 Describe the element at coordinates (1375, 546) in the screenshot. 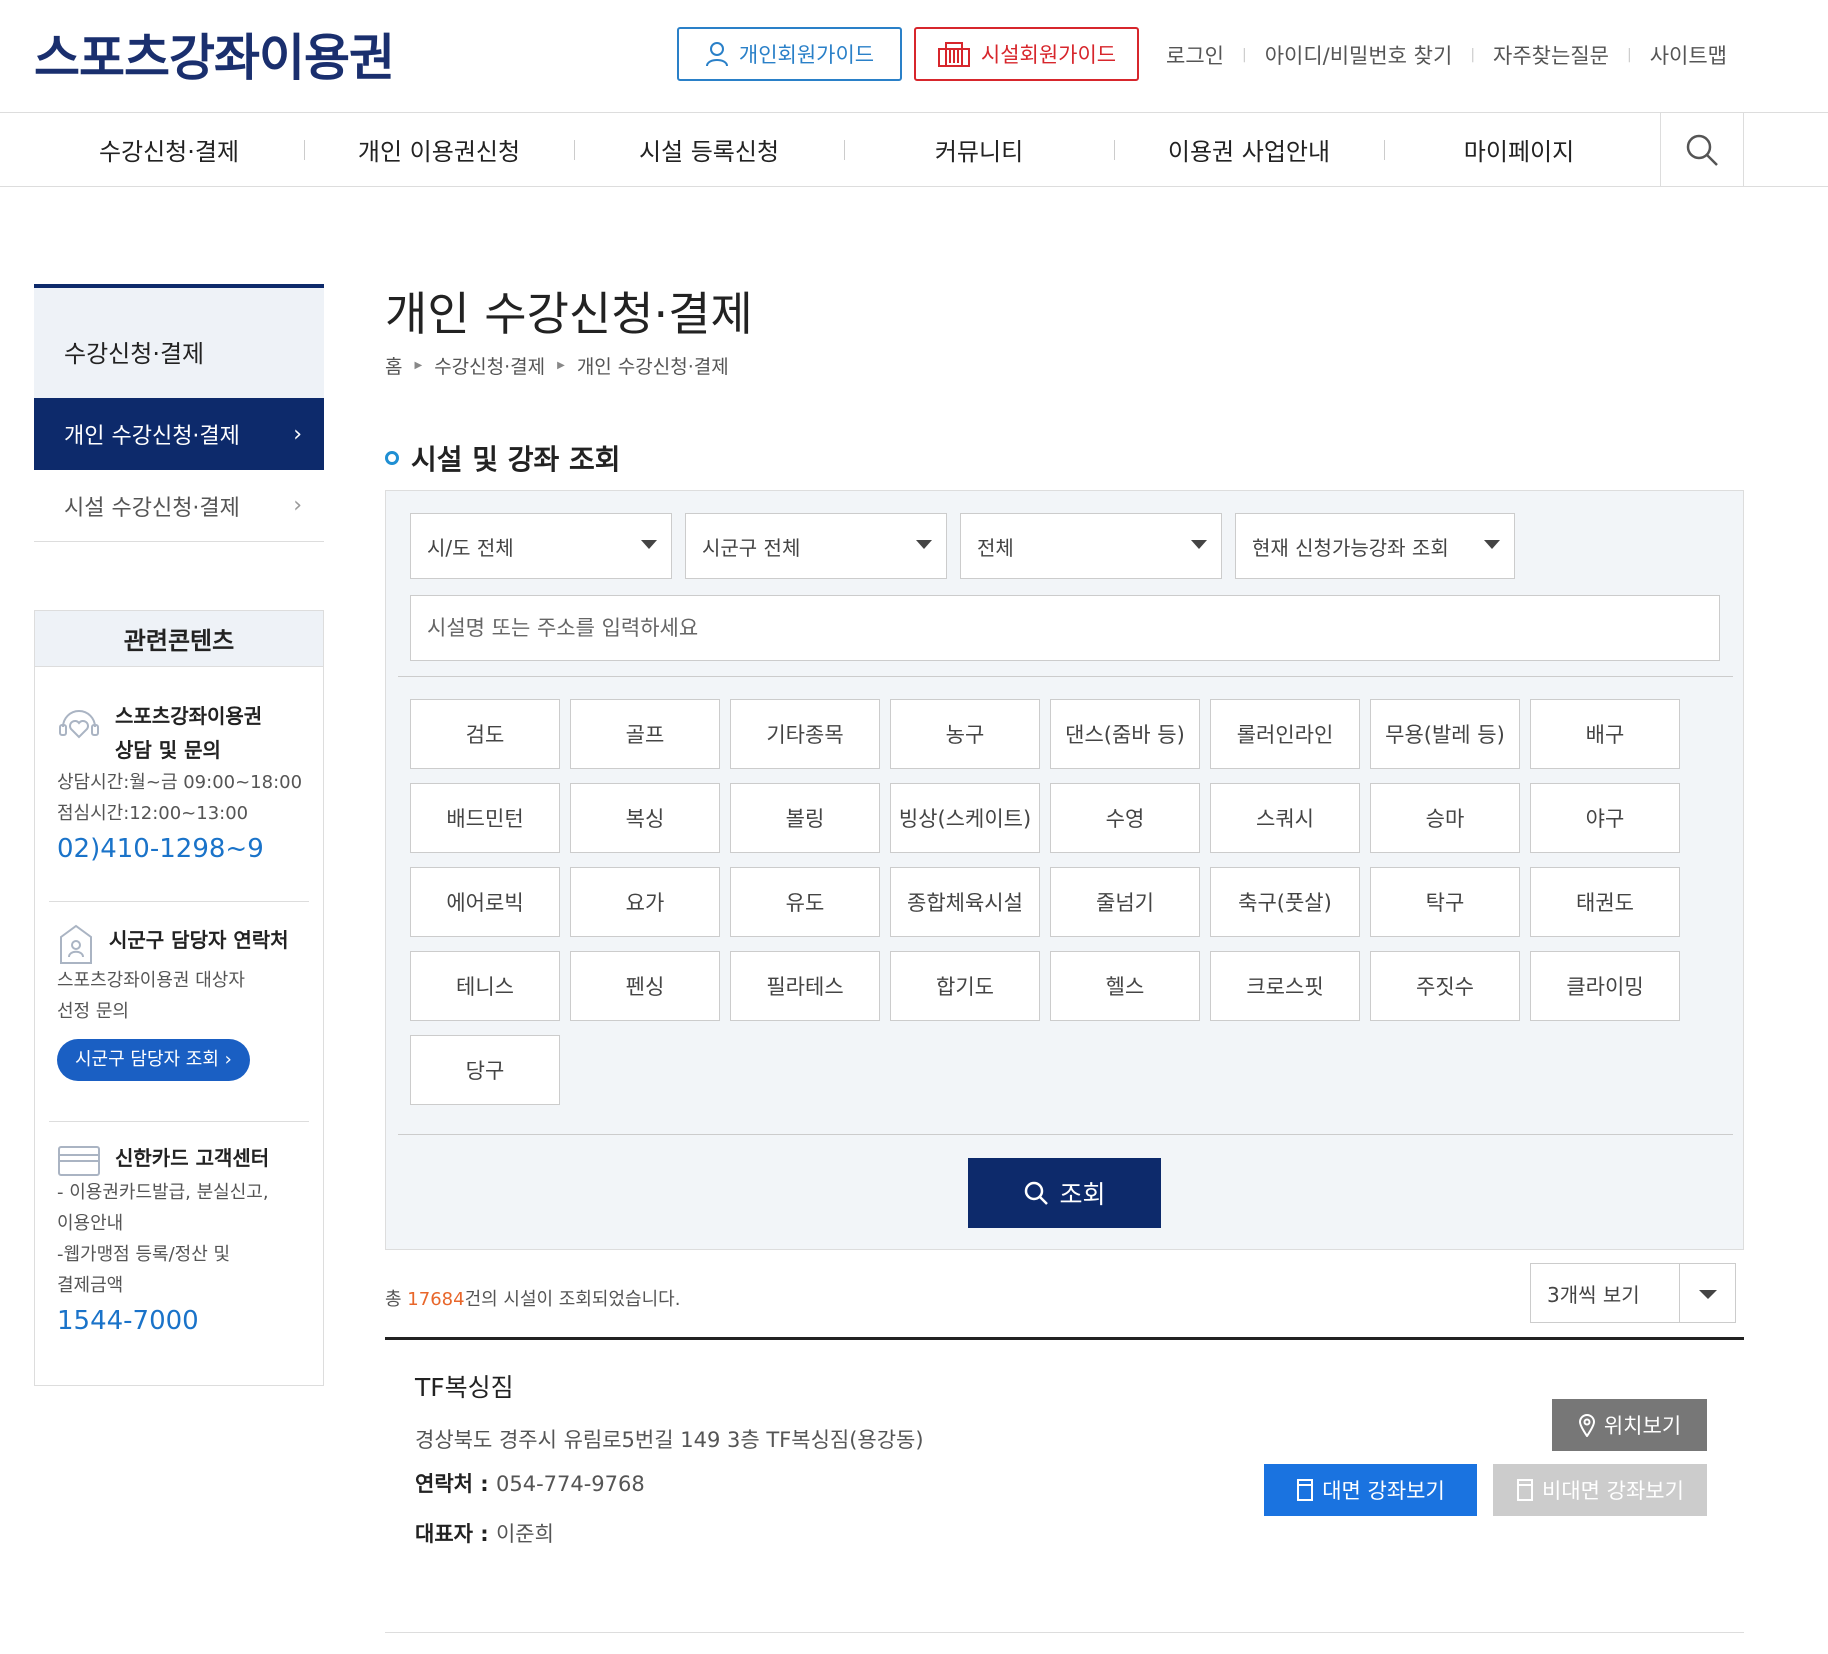

I see `availability-select: 현재 신청가능강좌 조회` at that location.